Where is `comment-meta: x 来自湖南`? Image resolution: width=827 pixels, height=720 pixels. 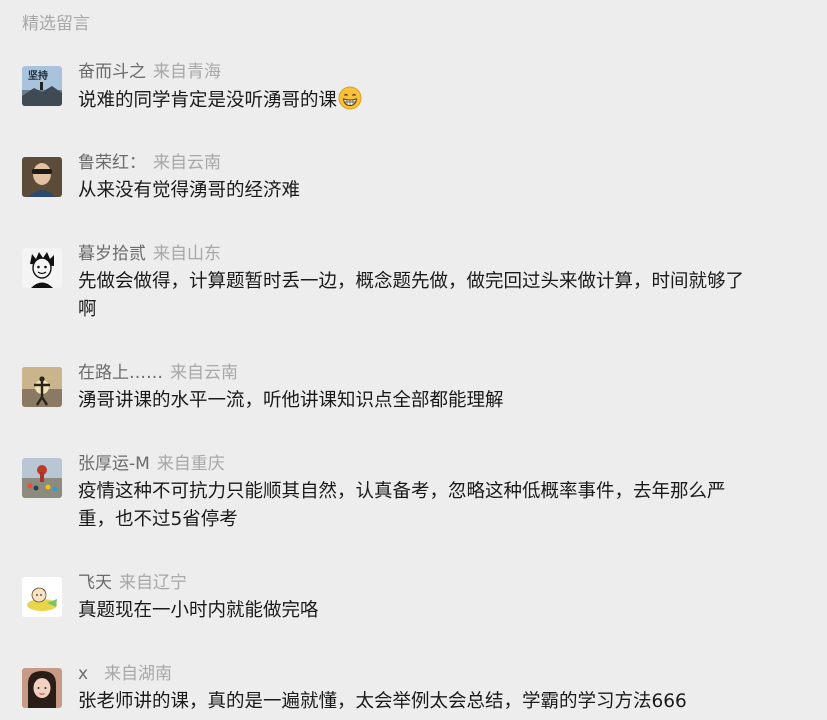 comment-meta: x 来自湖南 is located at coordinates (125, 674).